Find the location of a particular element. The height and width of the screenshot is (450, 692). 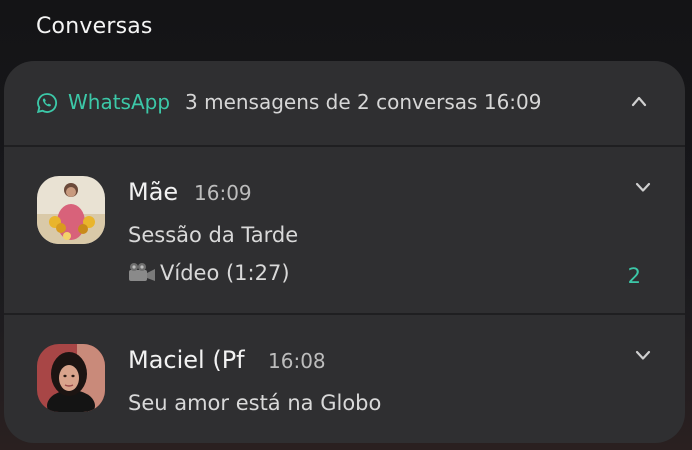

app-name: WhatsApp is located at coordinates (119, 102).